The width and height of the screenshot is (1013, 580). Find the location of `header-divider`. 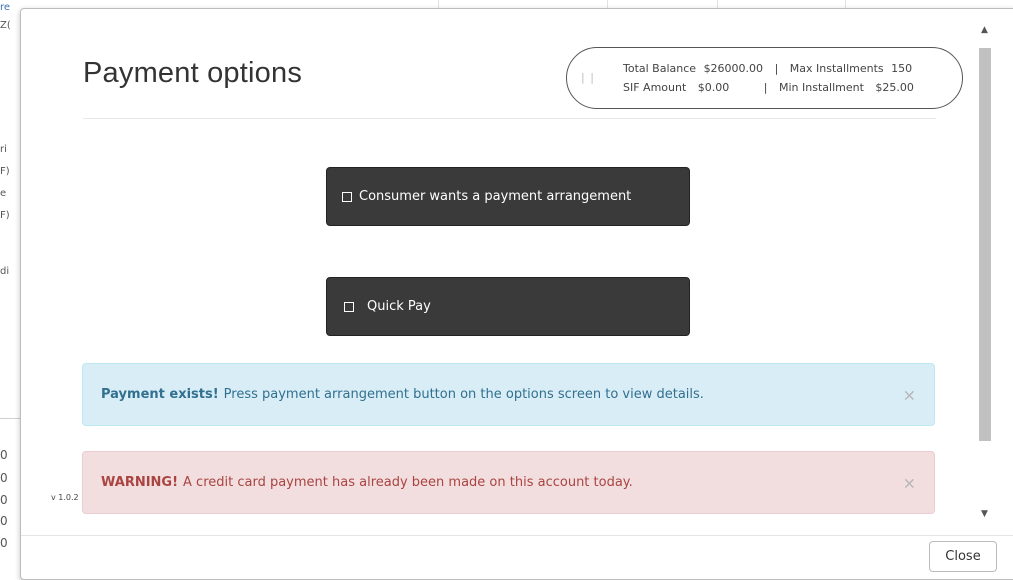

header-divider is located at coordinates (509, 118).